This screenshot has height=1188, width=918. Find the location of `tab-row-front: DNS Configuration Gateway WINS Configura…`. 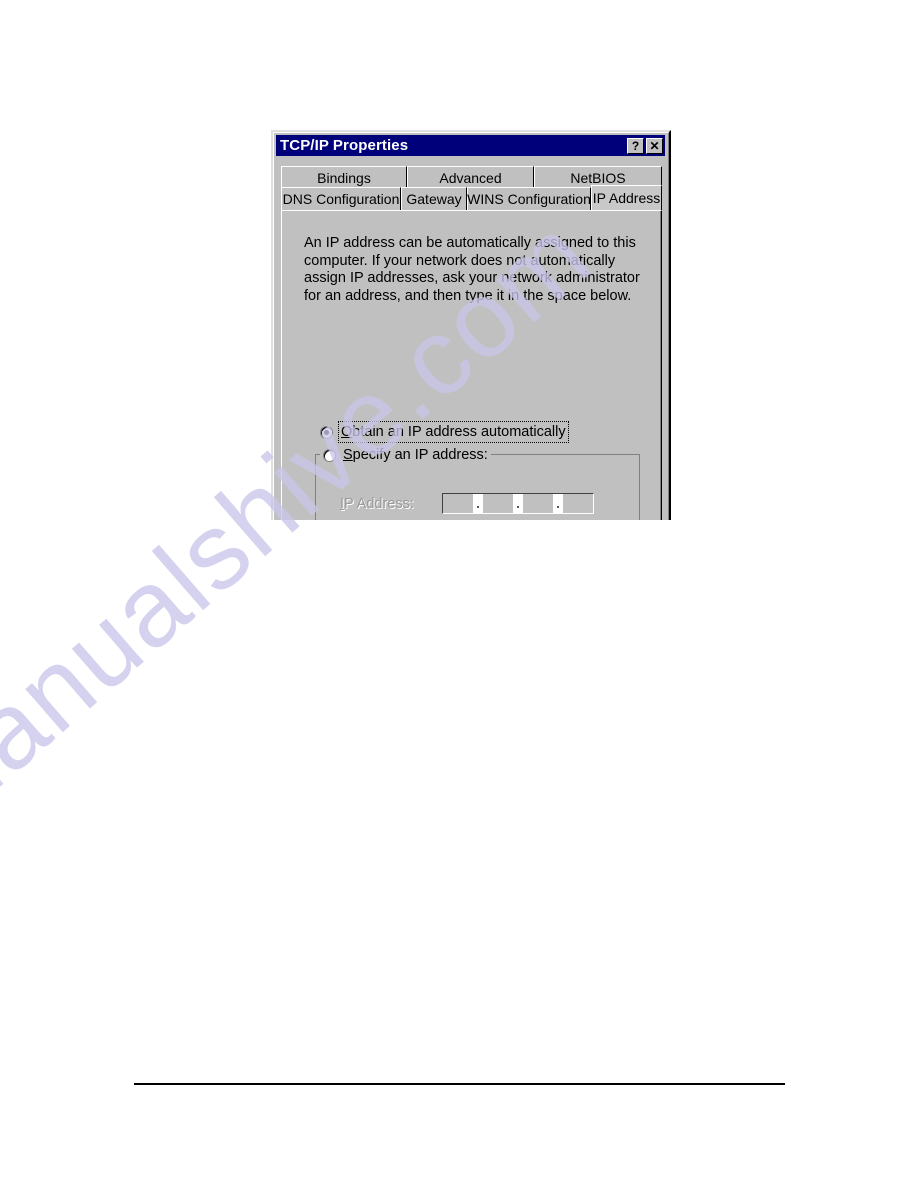

tab-row-front: DNS Configuration Gateway WINS Configura… is located at coordinates (471, 197).